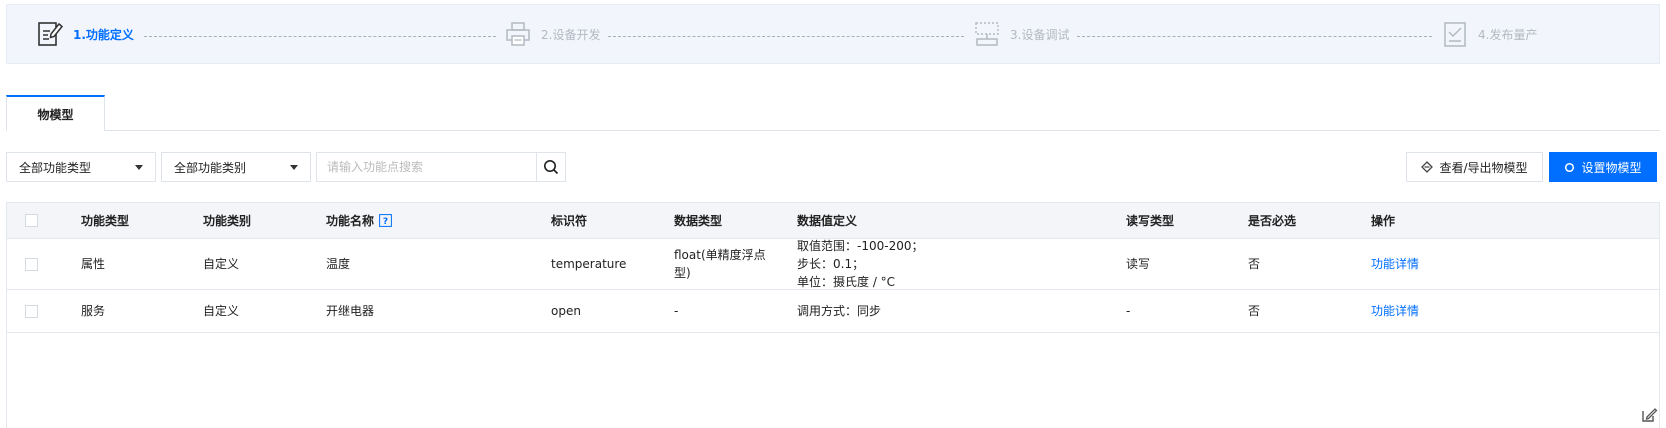 The height and width of the screenshot is (428, 1666). What do you see at coordinates (93, 311) in the screenshot?
I see `cell-function-type: 服务` at bounding box center [93, 311].